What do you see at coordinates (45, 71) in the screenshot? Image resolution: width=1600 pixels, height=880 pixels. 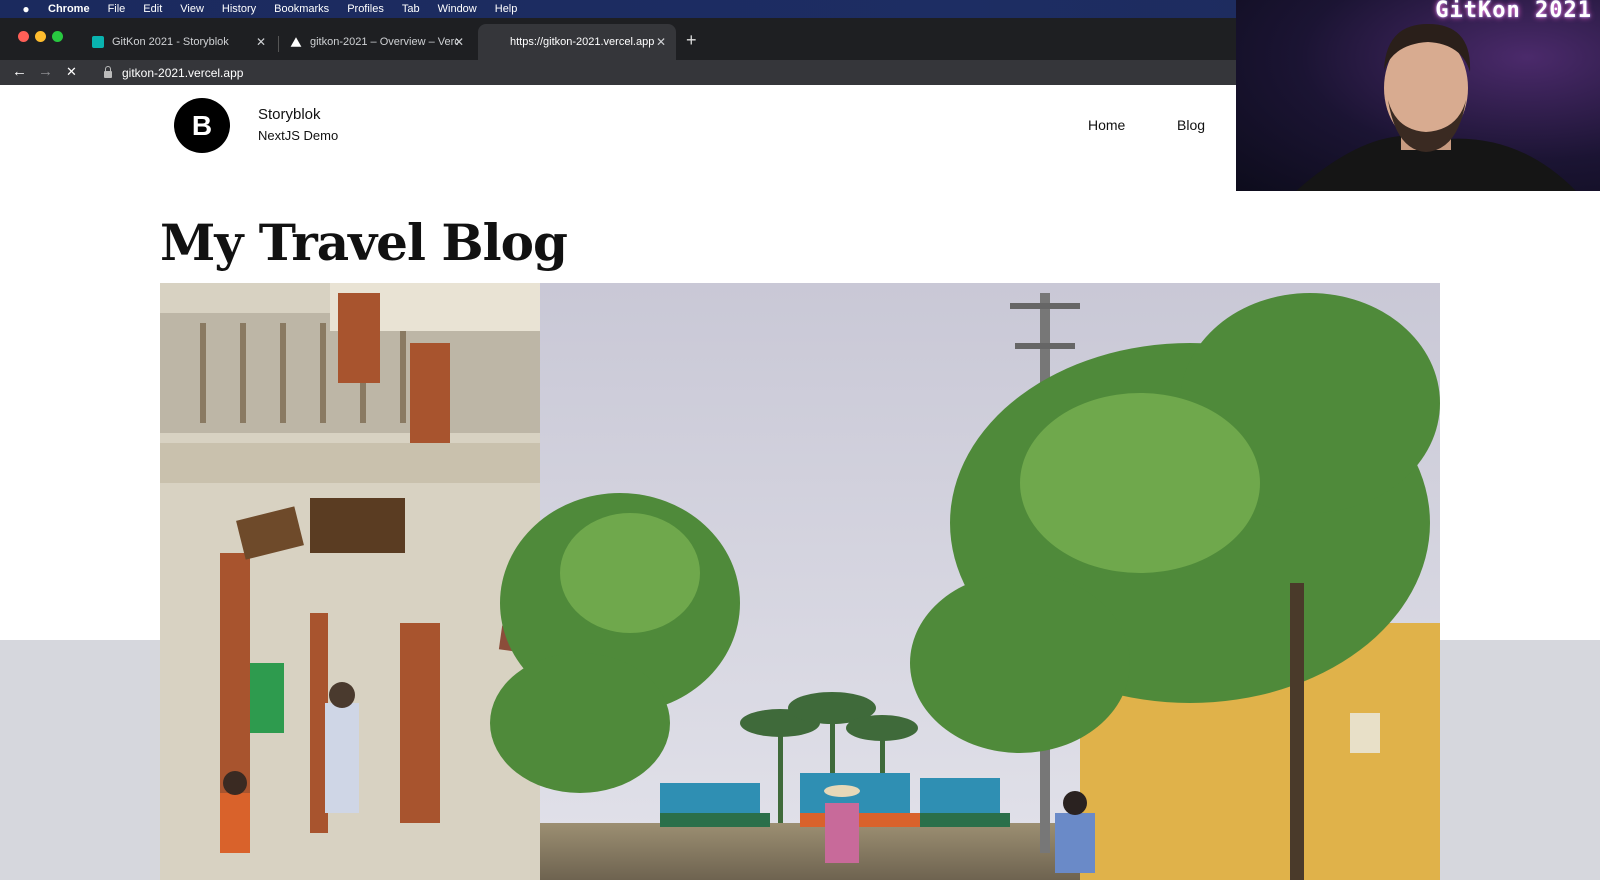 I see `forward-button: →` at bounding box center [45, 71].